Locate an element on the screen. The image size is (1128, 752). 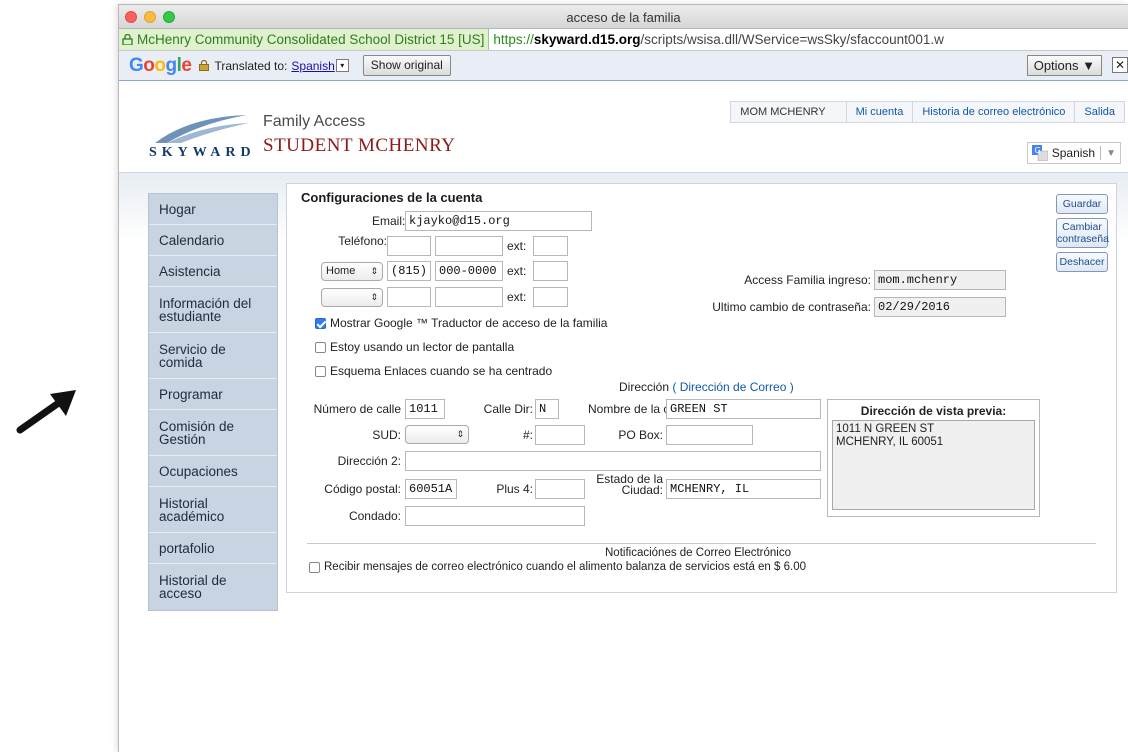
zip-field: 60051A is located at coordinates (431, 489).